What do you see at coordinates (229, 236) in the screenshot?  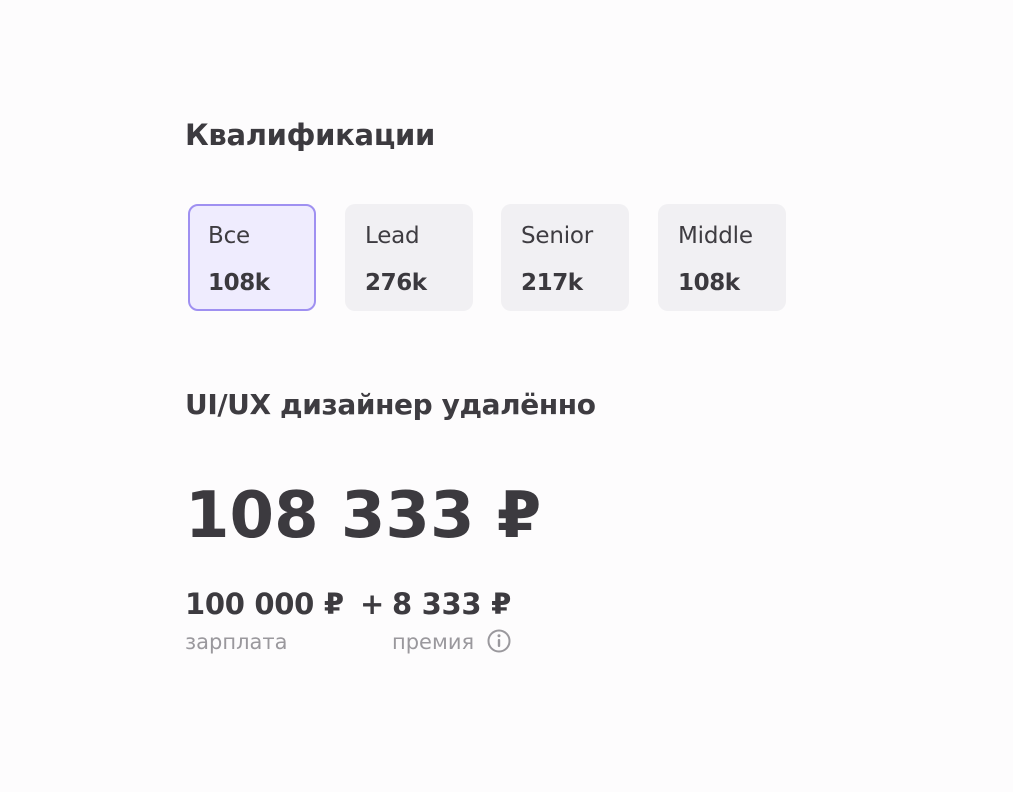 I see `tab-label: Все` at bounding box center [229, 236].